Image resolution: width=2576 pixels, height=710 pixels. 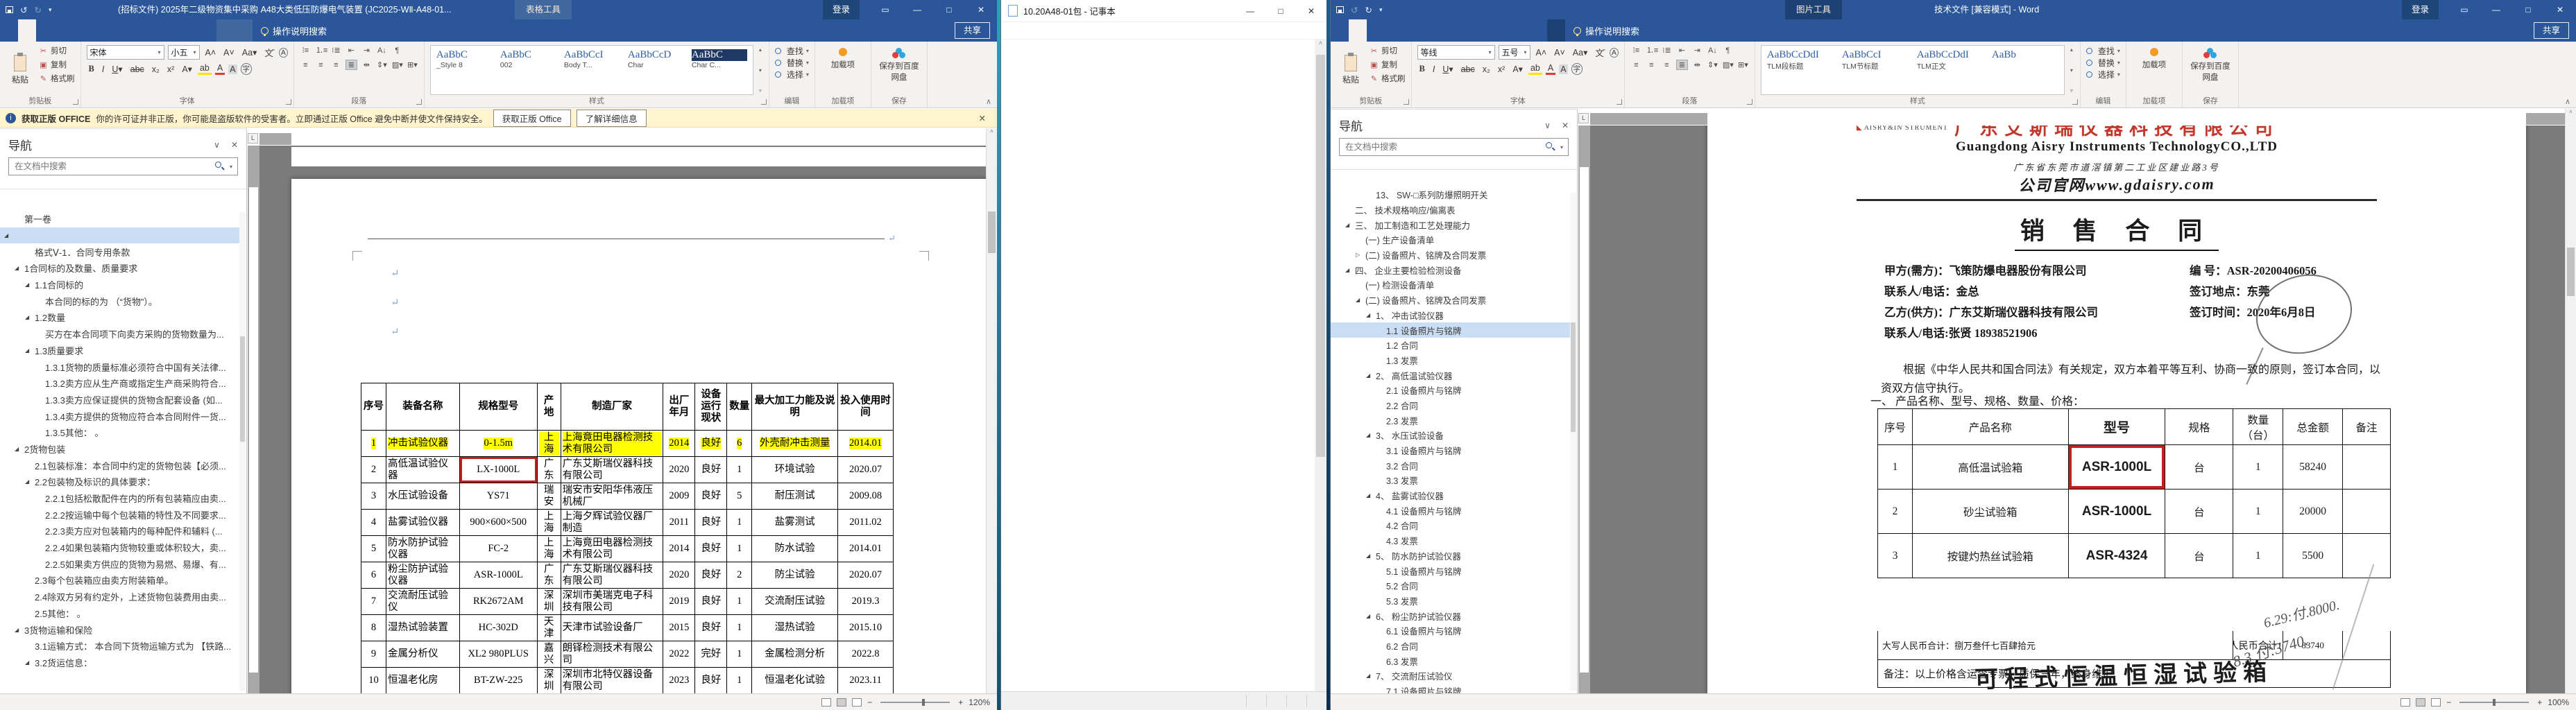 What do you see at coordinates (20, 70) in the screenshot?
I see `paste-button: 粘贴` at bounding box center [20, 70].